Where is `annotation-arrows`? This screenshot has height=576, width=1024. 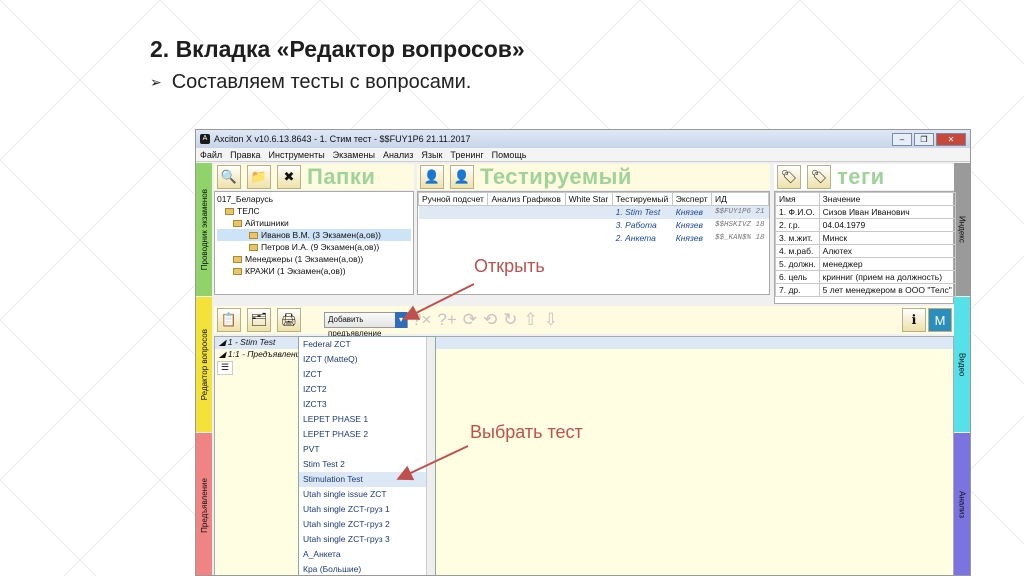 annotation-arrows is located at coordinates (435, 382).